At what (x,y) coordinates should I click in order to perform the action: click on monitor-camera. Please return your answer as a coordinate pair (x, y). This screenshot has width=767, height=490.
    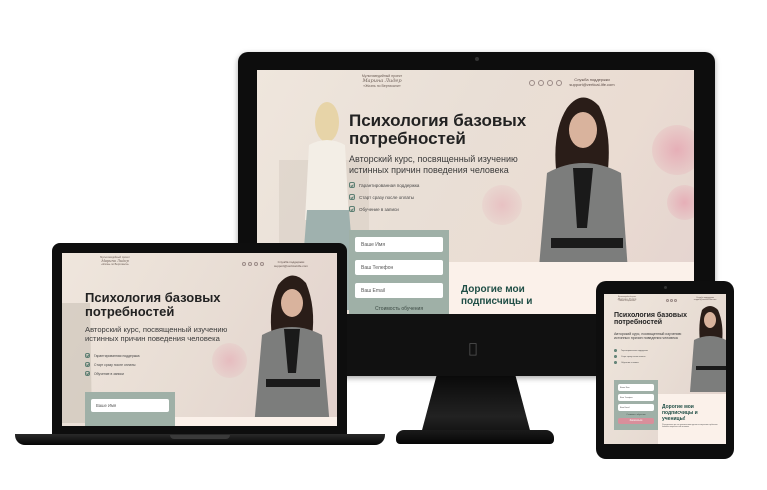
    Looking at the image, I should click on (477, 59).